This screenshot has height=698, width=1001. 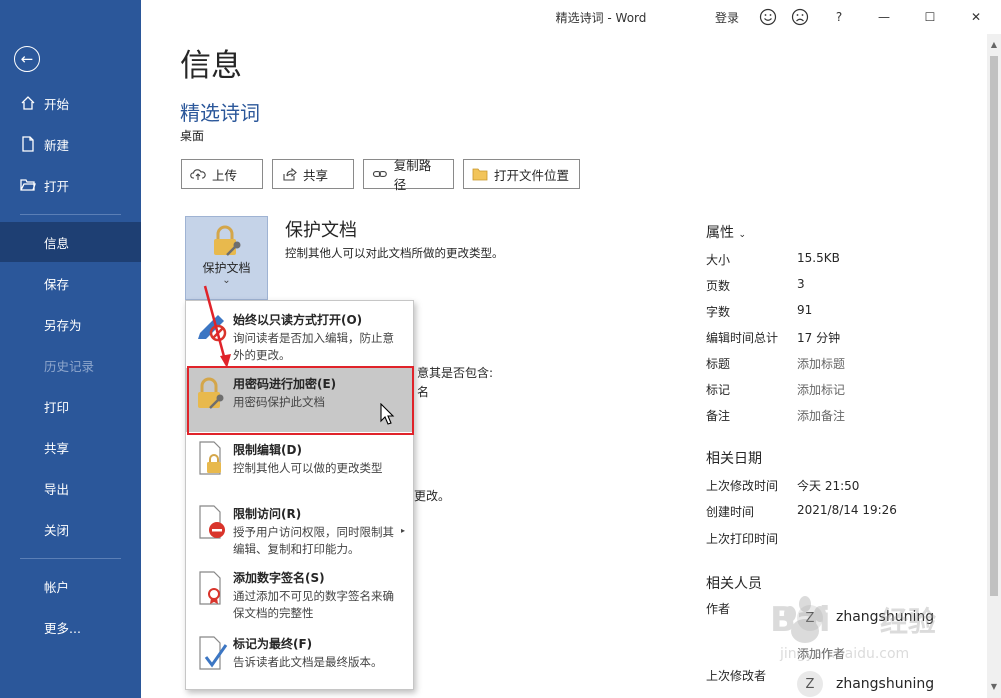 What do you see at coordinates (844, 654) in the screenshot?
I see `svg-text: jingyan.baidu.com` at bounding box center [844, 654].